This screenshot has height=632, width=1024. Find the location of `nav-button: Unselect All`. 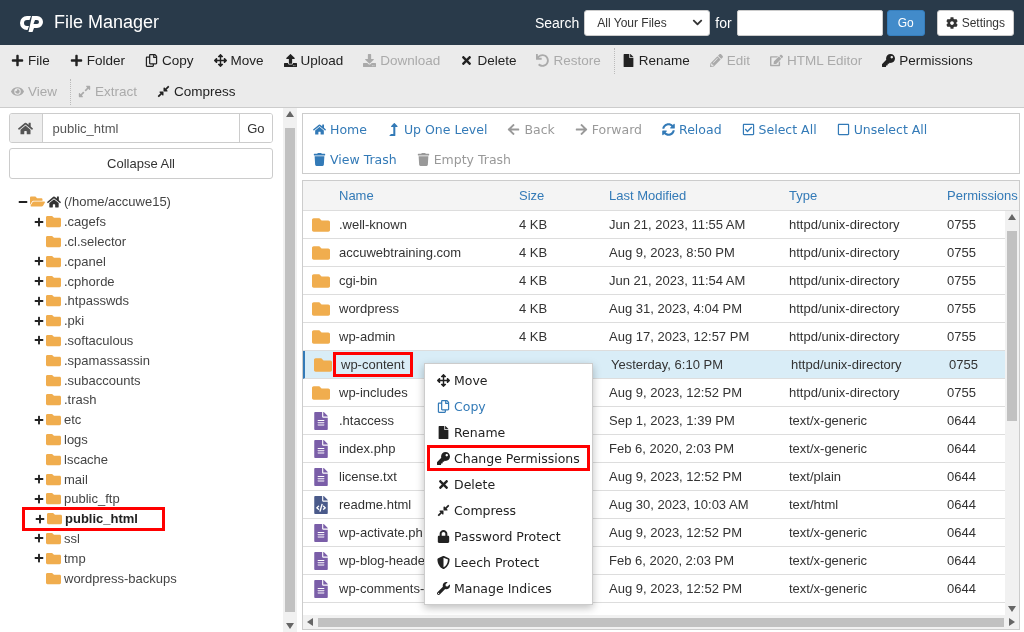

nav-button: Unselect All is located at coordinates (882, 129).